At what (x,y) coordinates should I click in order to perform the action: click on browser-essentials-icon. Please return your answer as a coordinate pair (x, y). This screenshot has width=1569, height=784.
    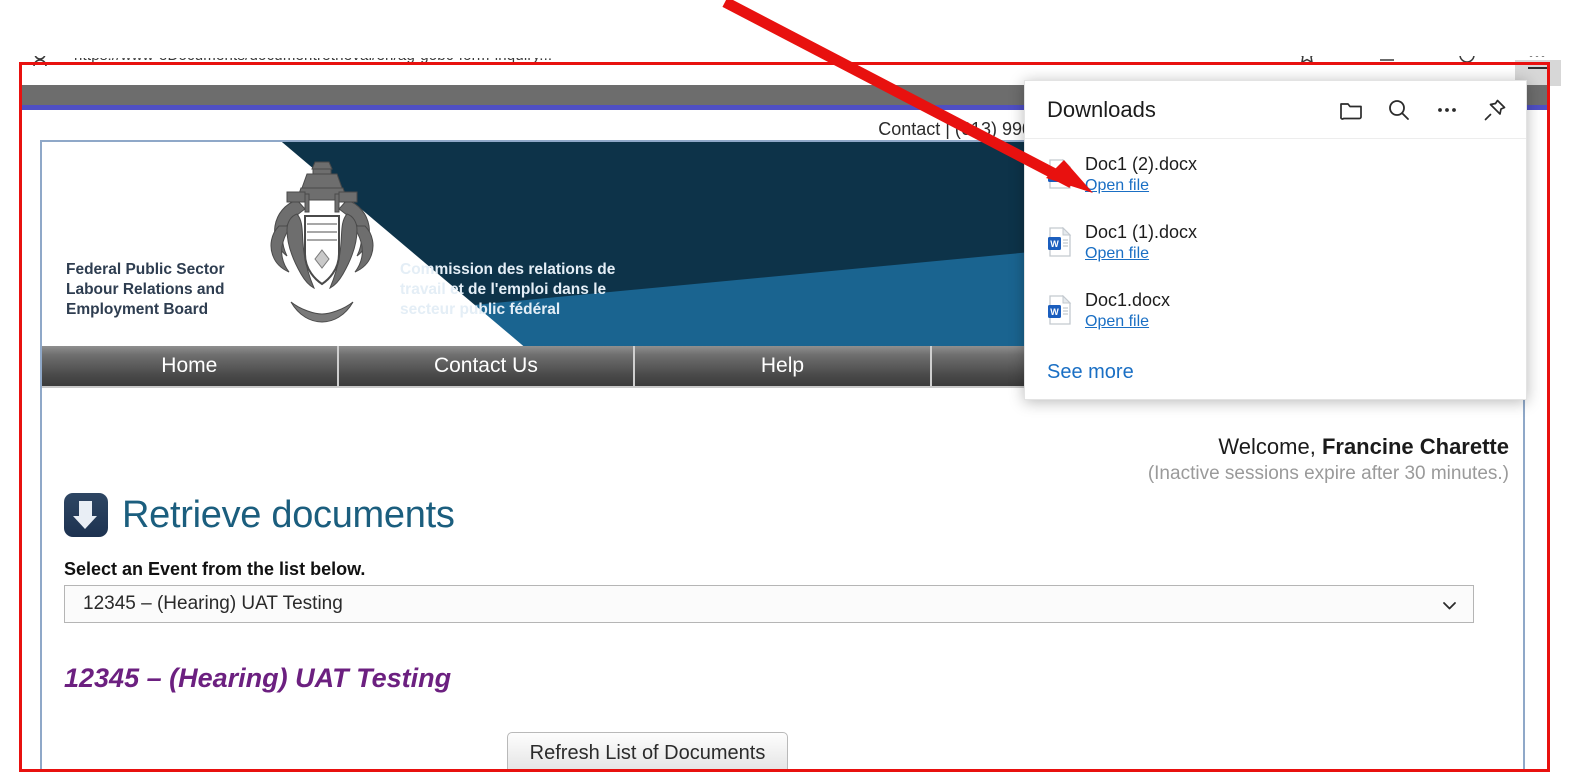
    Looking at the image, I should click on (1467, 61).